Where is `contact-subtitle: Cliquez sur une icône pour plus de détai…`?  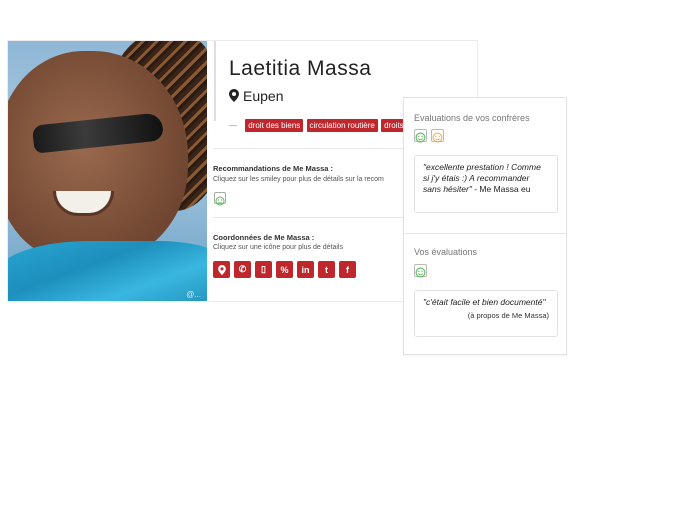
contact-subtitle: Cliquez sur une icône pour plus de détai… is located at coordinates (278, 247).